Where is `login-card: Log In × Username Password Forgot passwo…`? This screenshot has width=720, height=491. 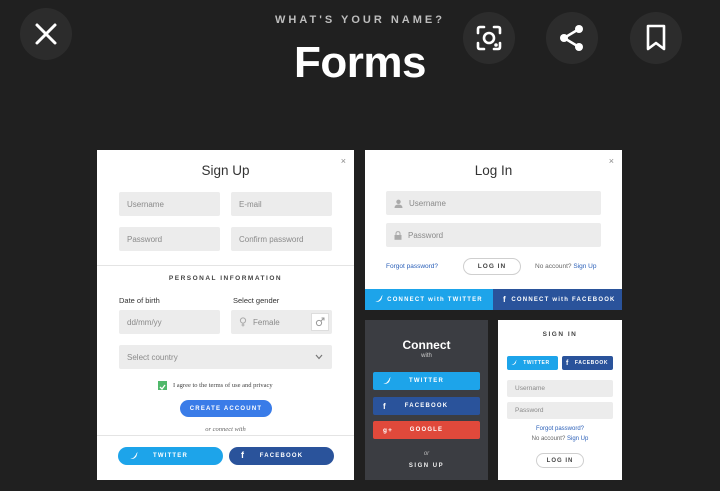
login-card: Log In × Username Password Forgot passwo… is located at coordinates (493, 230).